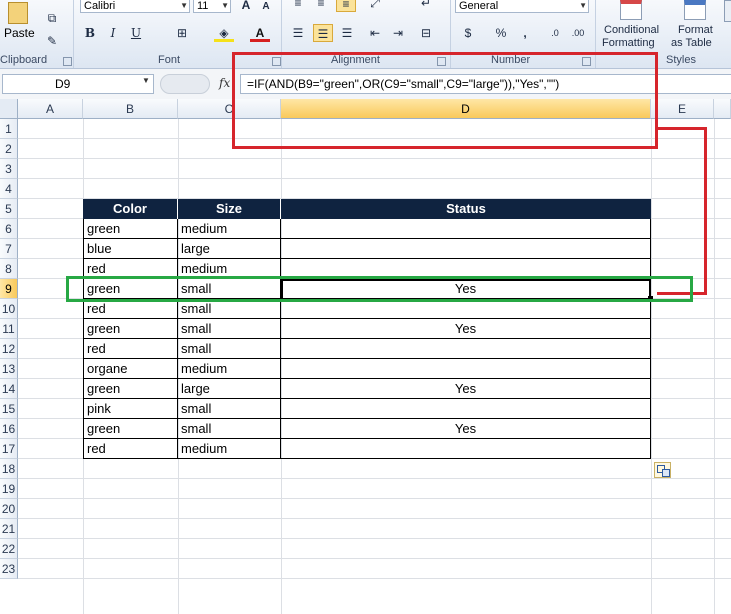  Describe the element at coordinates (323, 33) in the screenshot. I see `align-center-icon: ☰` at that location.